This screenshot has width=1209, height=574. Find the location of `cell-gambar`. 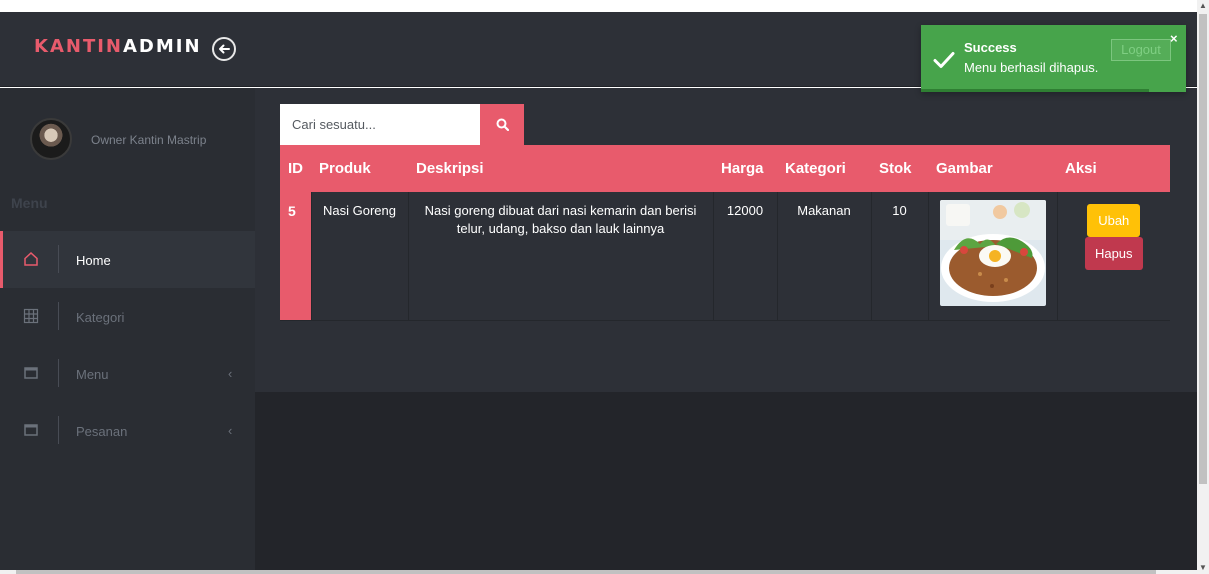

cell-gambar is located at coordinates (992, 256).